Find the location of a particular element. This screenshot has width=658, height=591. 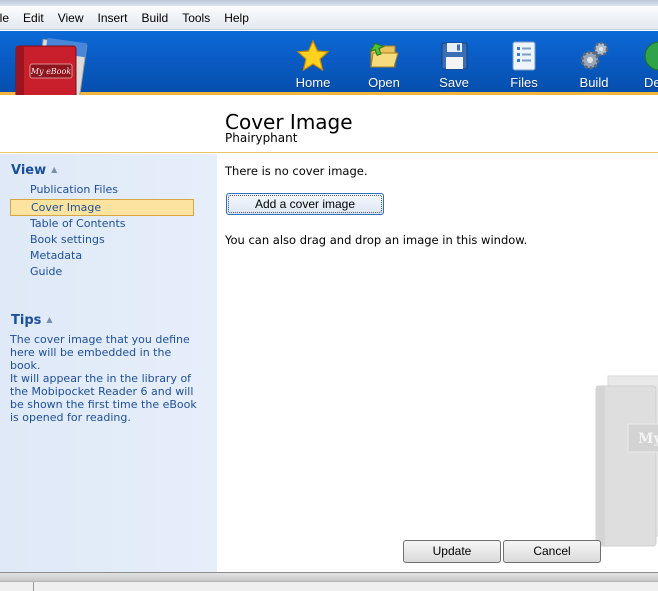

menu-build: Build is located at coordinates (155, 17).